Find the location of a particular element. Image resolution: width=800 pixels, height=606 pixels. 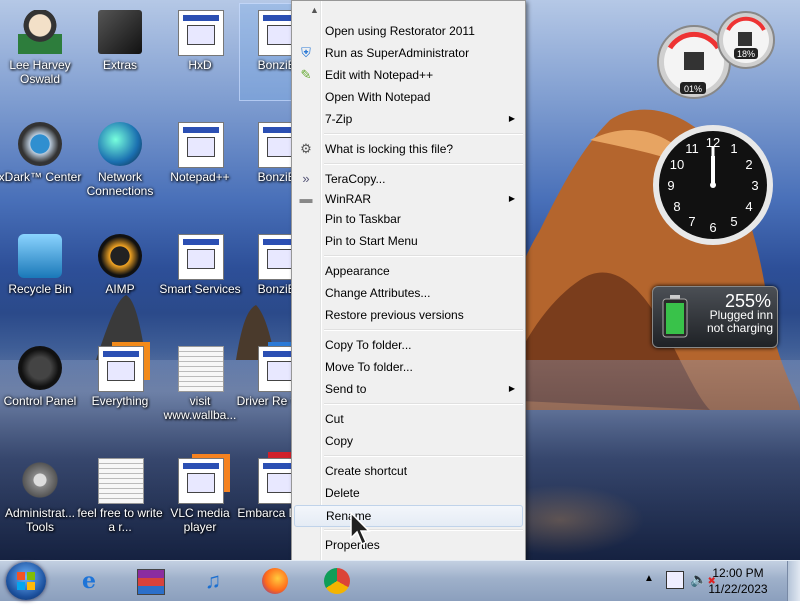

desktop-icon-notepadpp: Notepad++ is located at coordinates (200, 164).